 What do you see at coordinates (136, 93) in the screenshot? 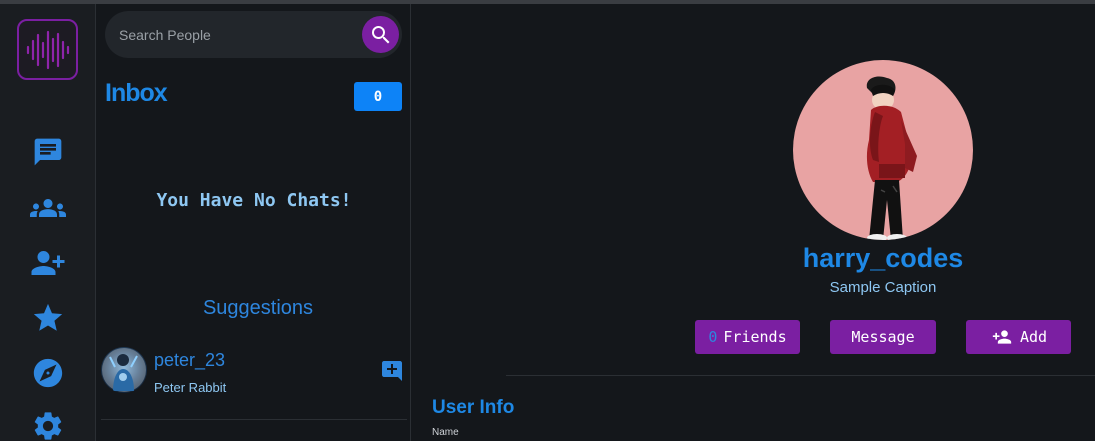
I see `inbox-title: Inbox` at bounding box center [136, 93].